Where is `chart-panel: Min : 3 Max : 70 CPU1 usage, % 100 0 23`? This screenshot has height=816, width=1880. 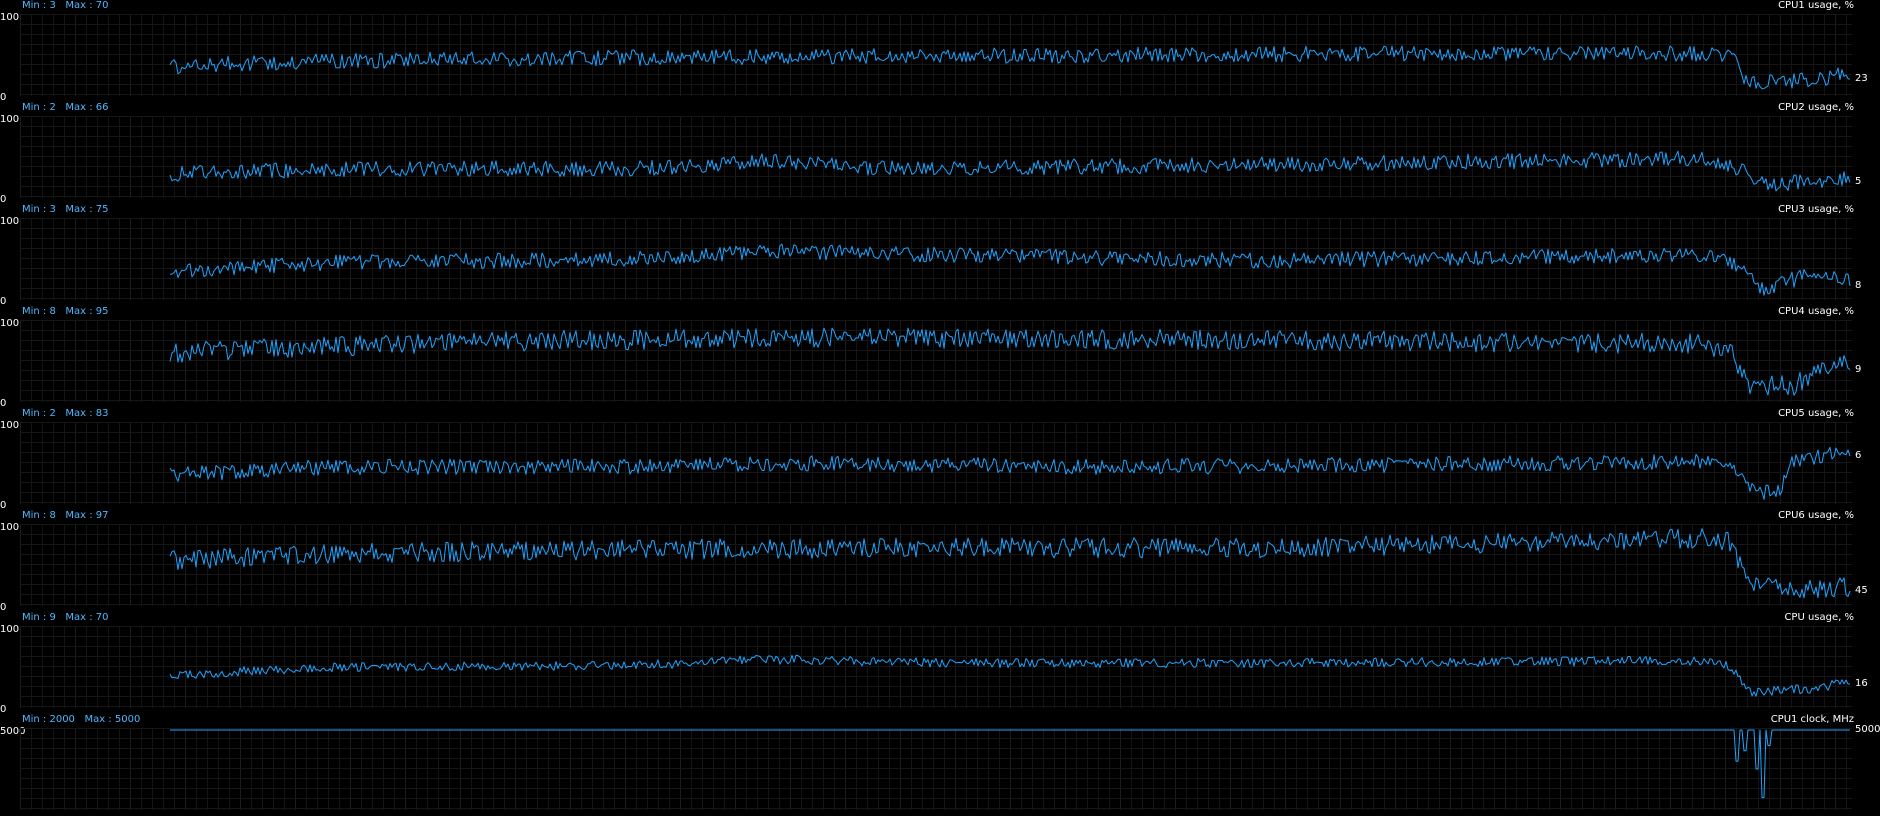
chart-panel: Min : 3 Max : 70 CPU1 usage, % 100 0 23 is located at coordinates (940, 51).